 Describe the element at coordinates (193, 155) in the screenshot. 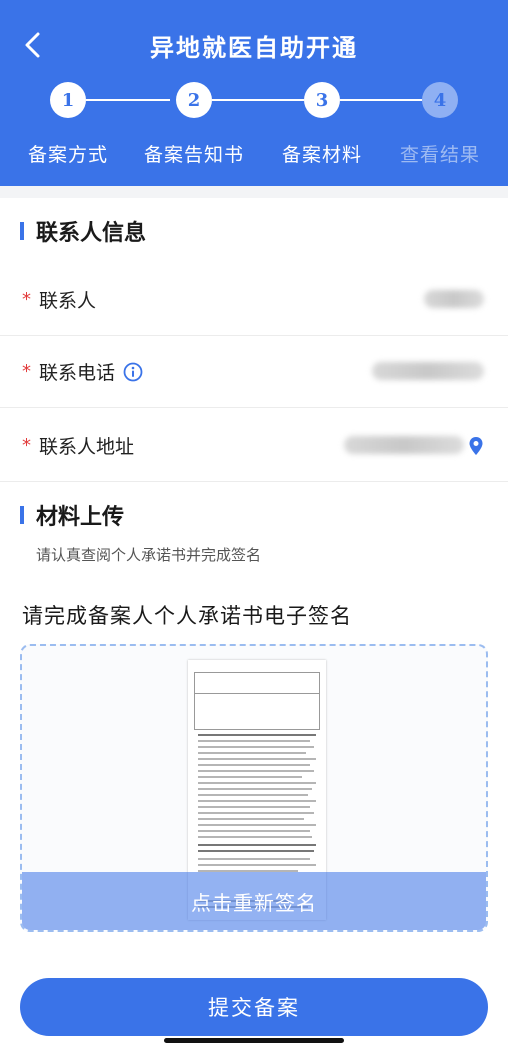

I see `step-2-label: 备案告知书` at that location.